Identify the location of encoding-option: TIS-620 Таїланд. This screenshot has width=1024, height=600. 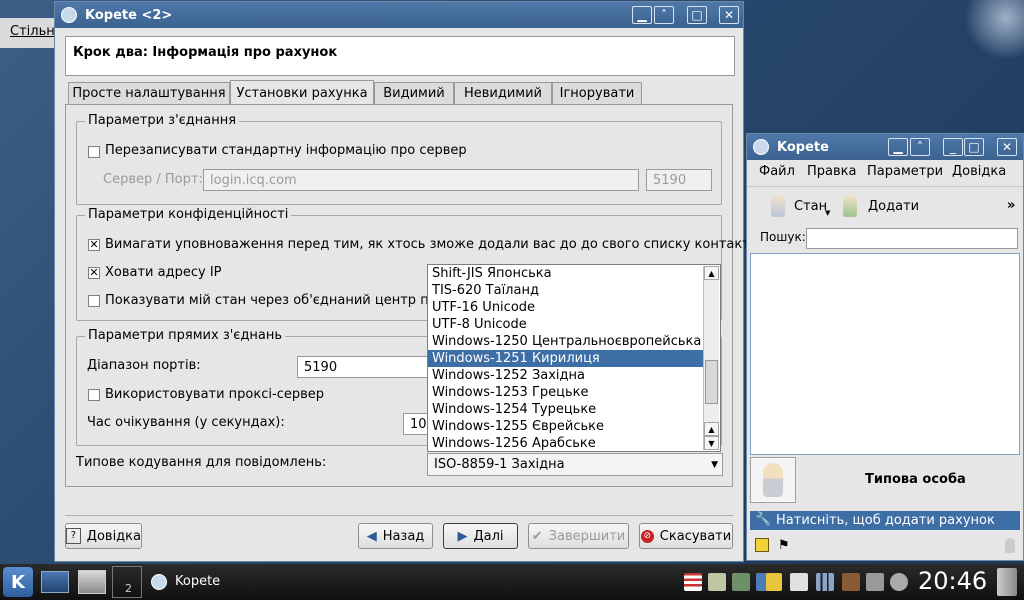
(565, 290).